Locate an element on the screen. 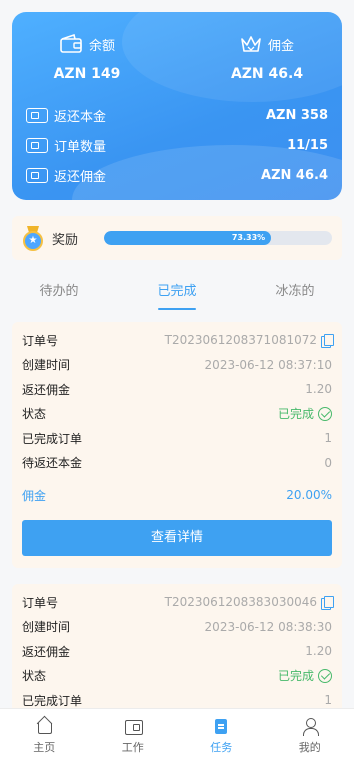 This screenshot has height=762, width=354. nav-item-me: 我的 is located at coordinates (310, 735).